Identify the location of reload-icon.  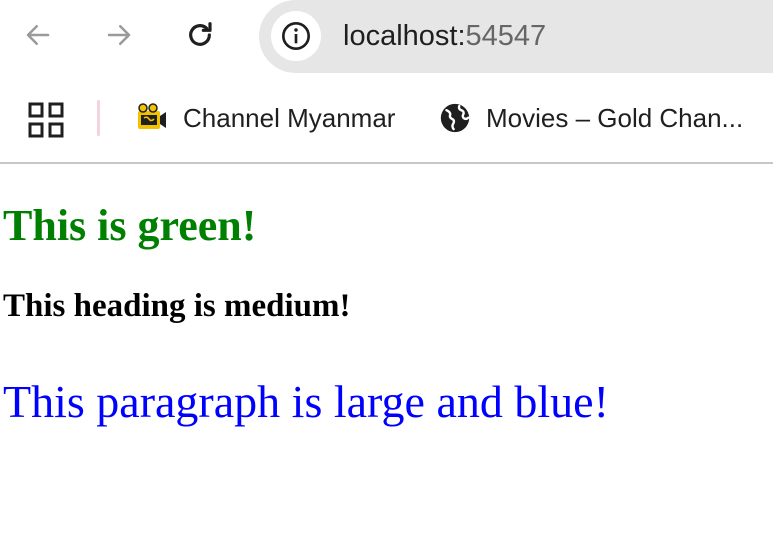
(200, 34).